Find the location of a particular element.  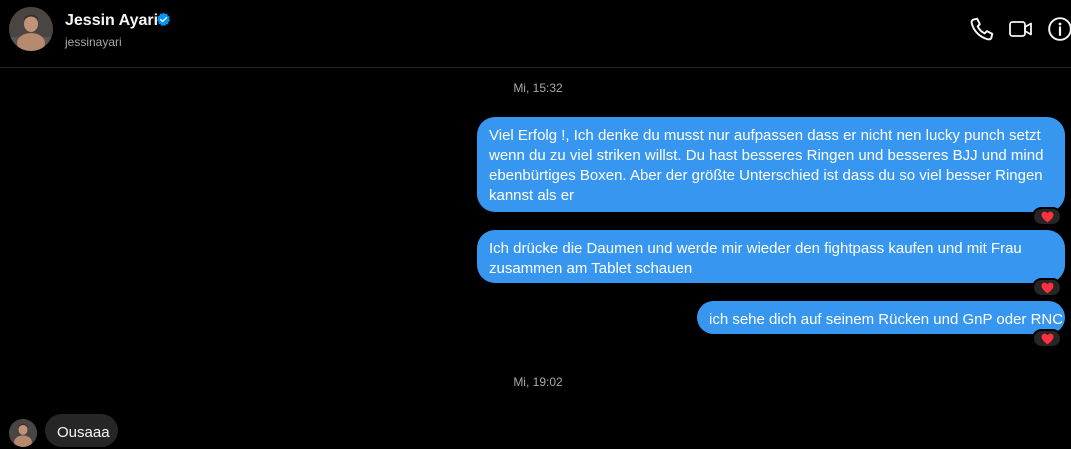

video-call-button is located at coordinates (1021, 29).